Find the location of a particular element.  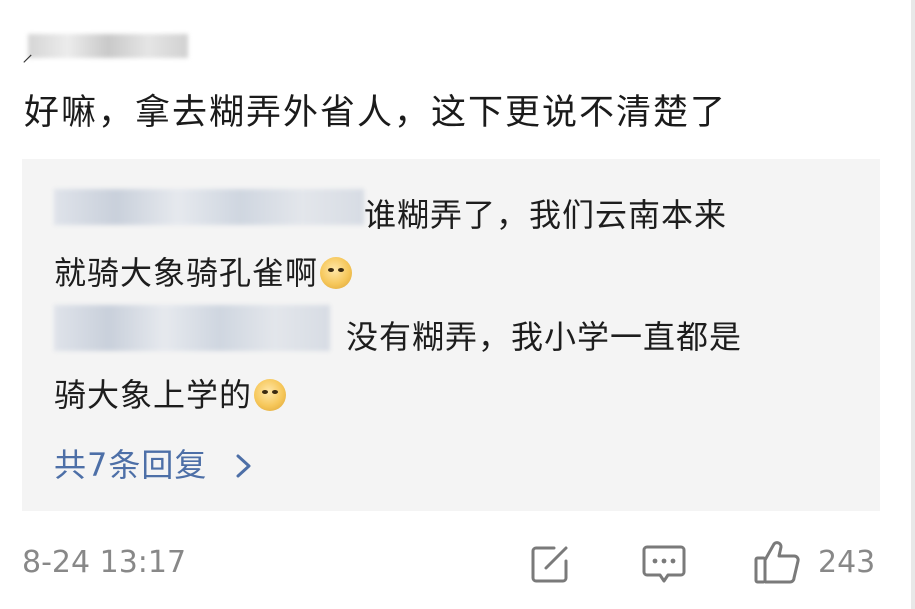

reply-2-line-2: 骑大象上学的 is located at coordinates (170, 393).